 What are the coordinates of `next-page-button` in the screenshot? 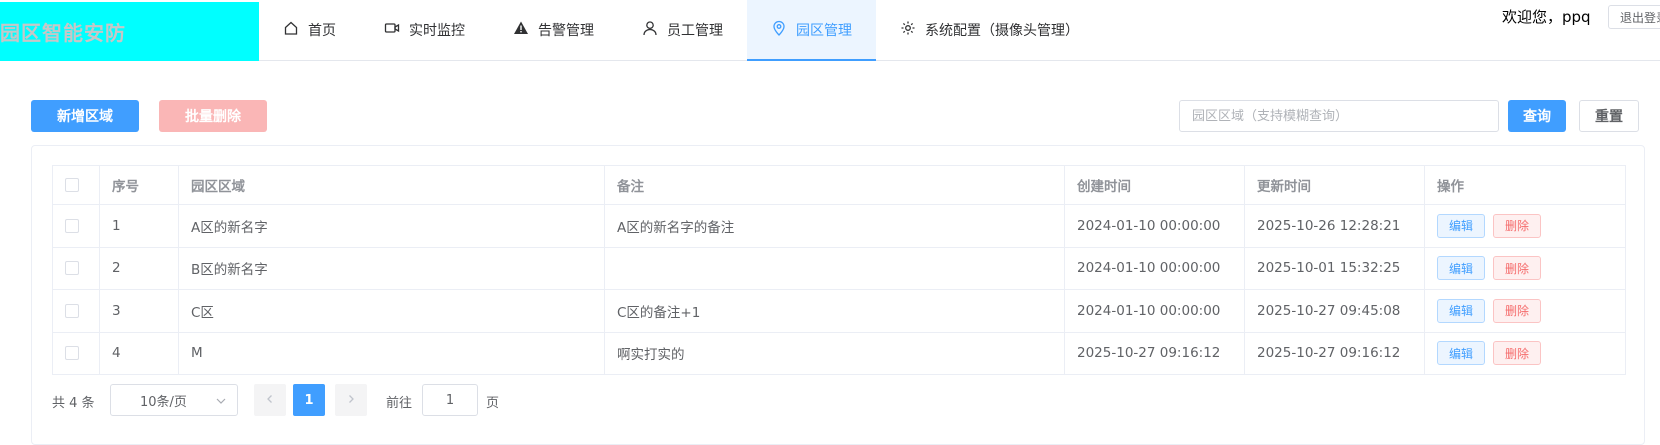 It's located at (351, 400).